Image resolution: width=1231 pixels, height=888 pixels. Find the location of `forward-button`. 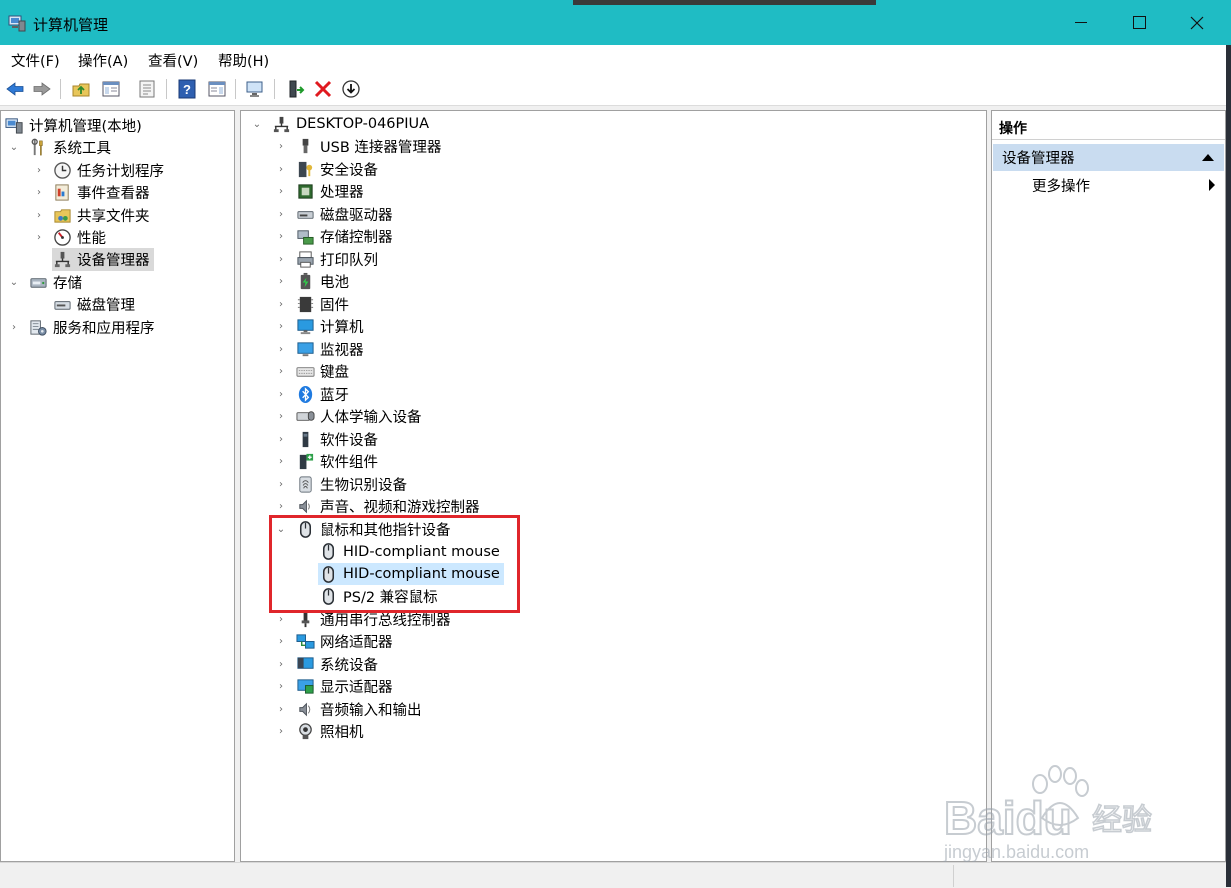

forward-button is located at coordinates (42, 89).